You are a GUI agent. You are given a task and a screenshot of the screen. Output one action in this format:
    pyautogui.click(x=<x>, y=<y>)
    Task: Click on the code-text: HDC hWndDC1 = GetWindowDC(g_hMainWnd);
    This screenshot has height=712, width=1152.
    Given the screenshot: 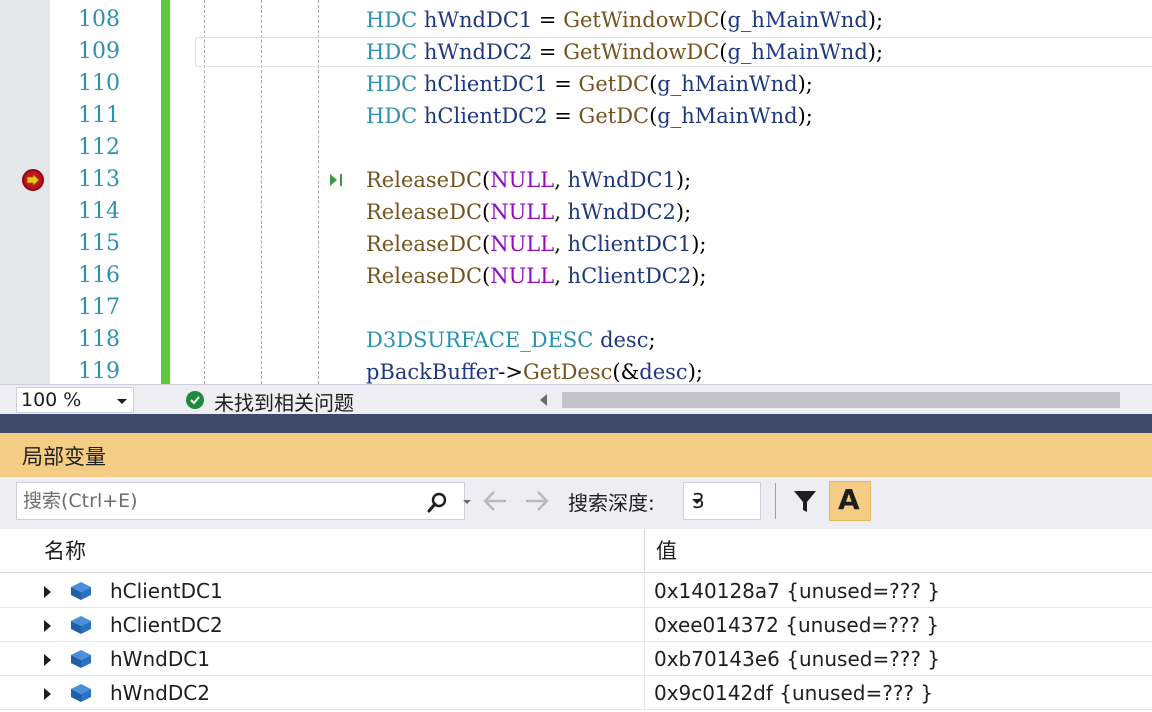 What is the action you would take?
    pyautogui.click(x=624, y=20)
    